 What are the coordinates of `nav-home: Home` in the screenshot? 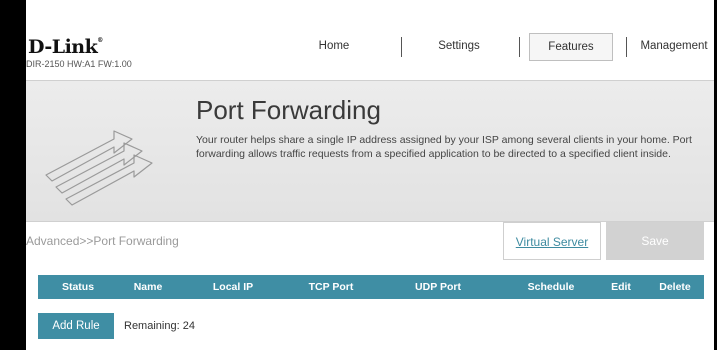 It's located at (334, 47).